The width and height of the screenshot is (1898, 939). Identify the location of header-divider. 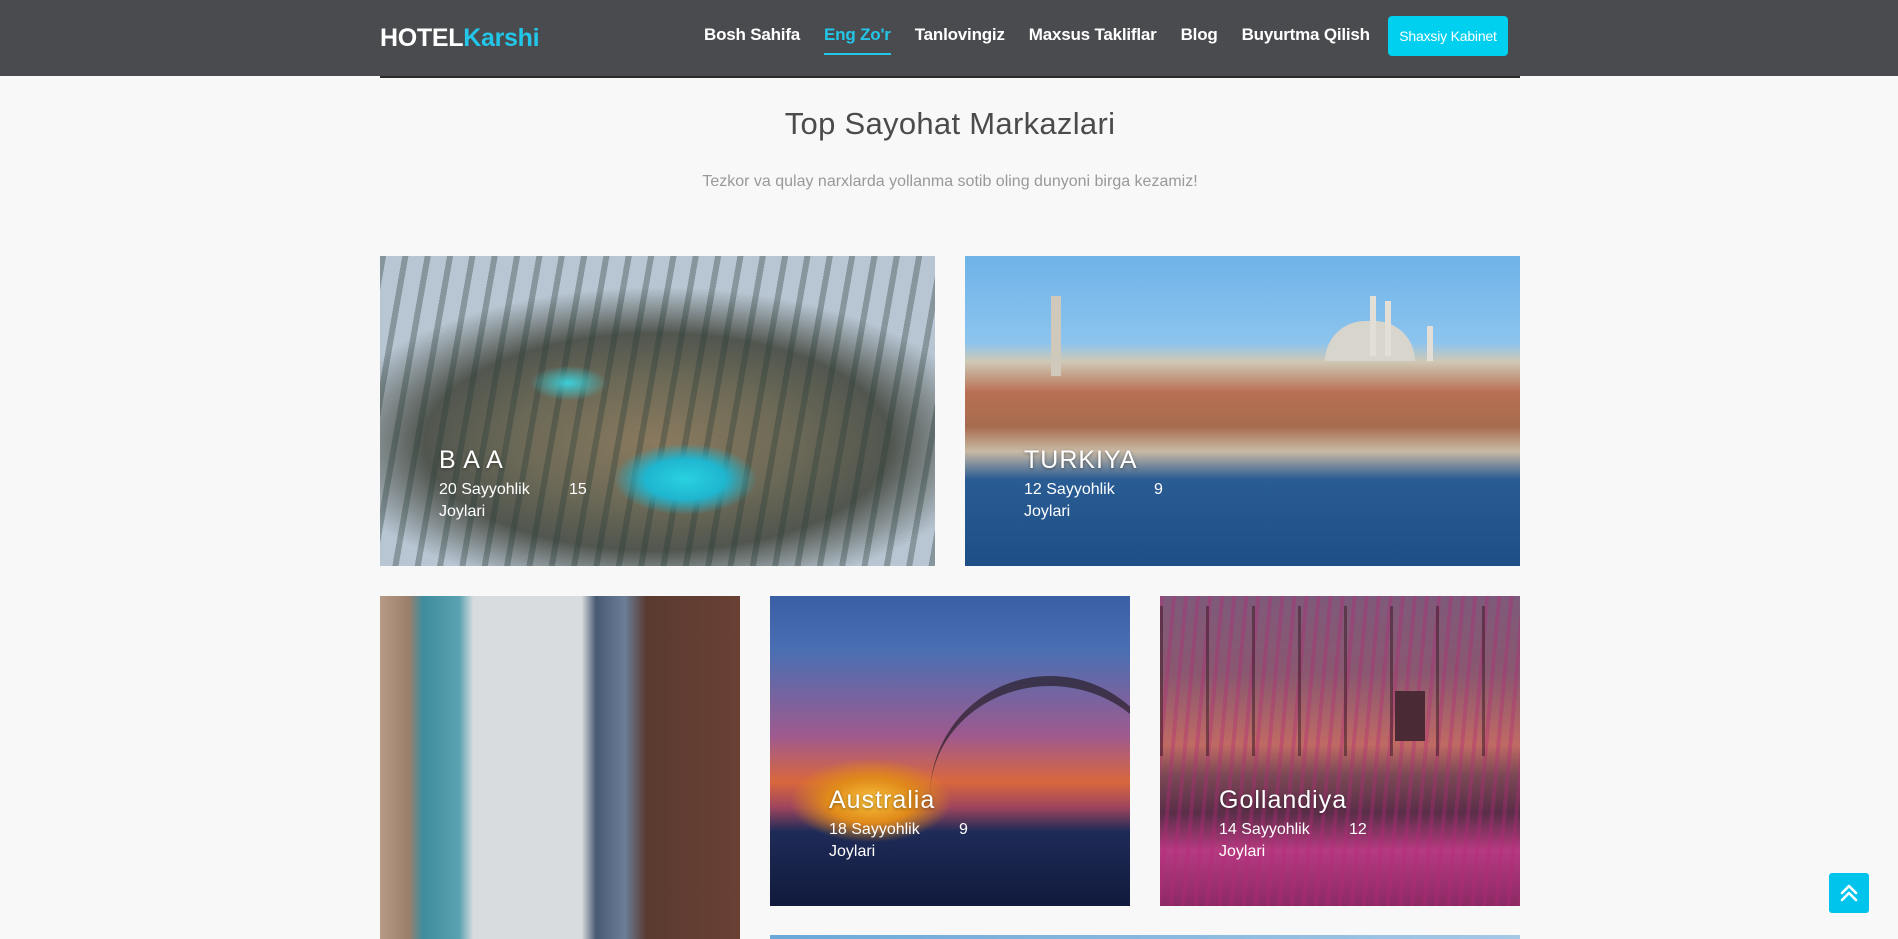
(950, 77).